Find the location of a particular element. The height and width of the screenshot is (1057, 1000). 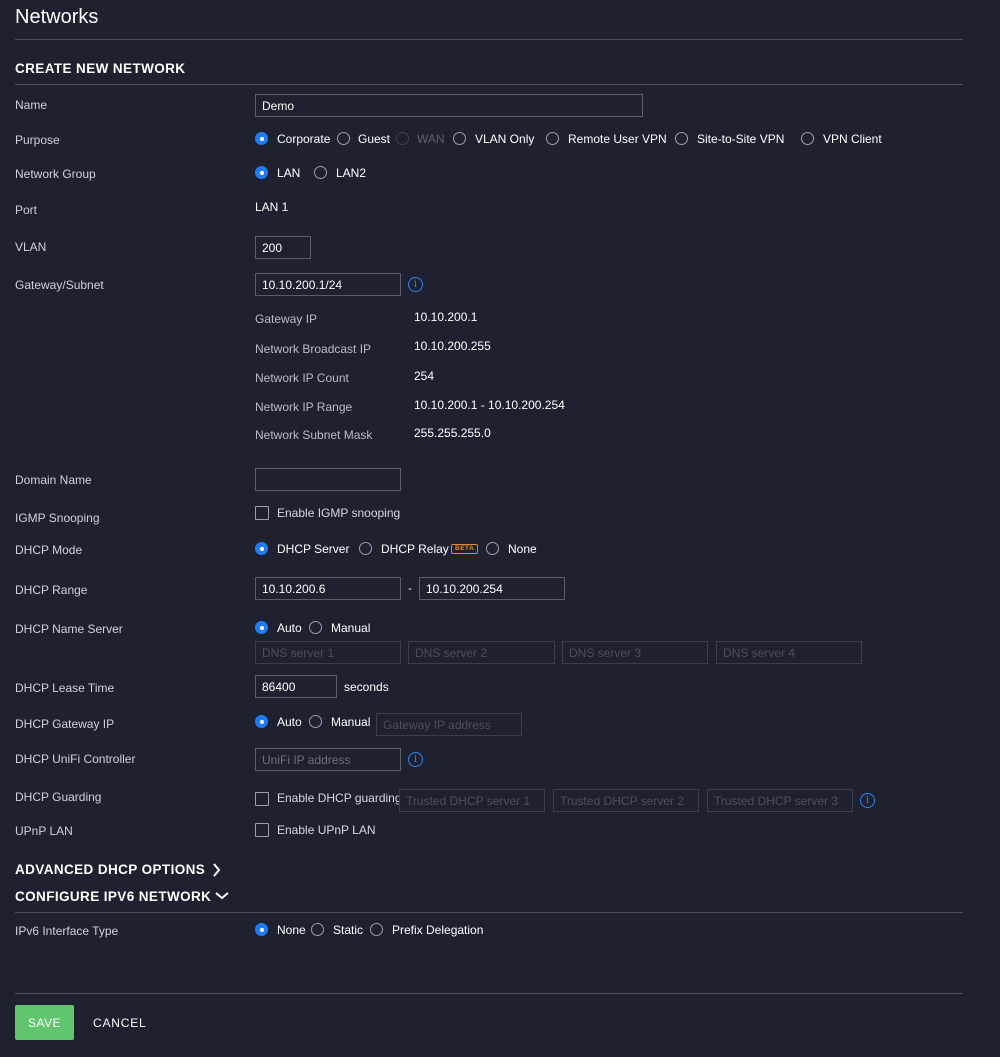

purpose-remote-user-vpn-radio is located at coordinates (552, 138).